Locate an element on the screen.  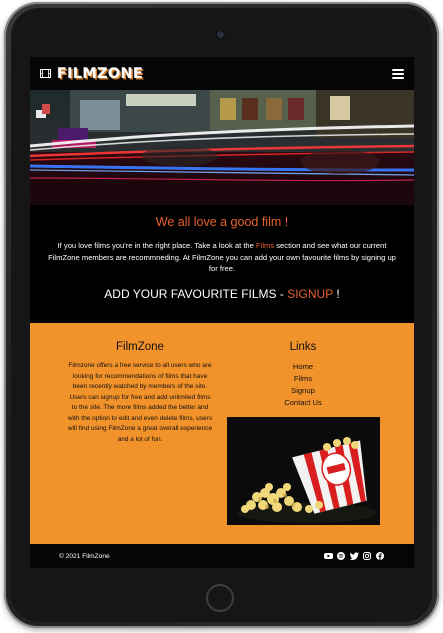
brand-logo: FILMZONE is located at coordinates (91, 74).